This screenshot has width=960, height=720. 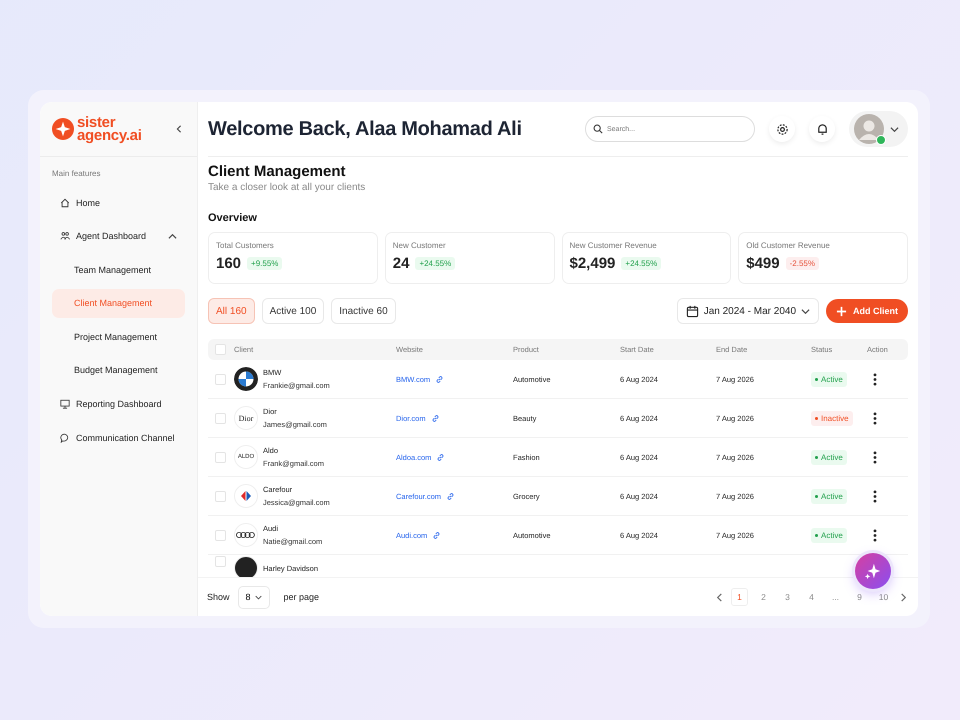 What do you see at coordinates (739, 597) in the screenshot?
I see `page-button: 1` at bounding box center [739, 597].